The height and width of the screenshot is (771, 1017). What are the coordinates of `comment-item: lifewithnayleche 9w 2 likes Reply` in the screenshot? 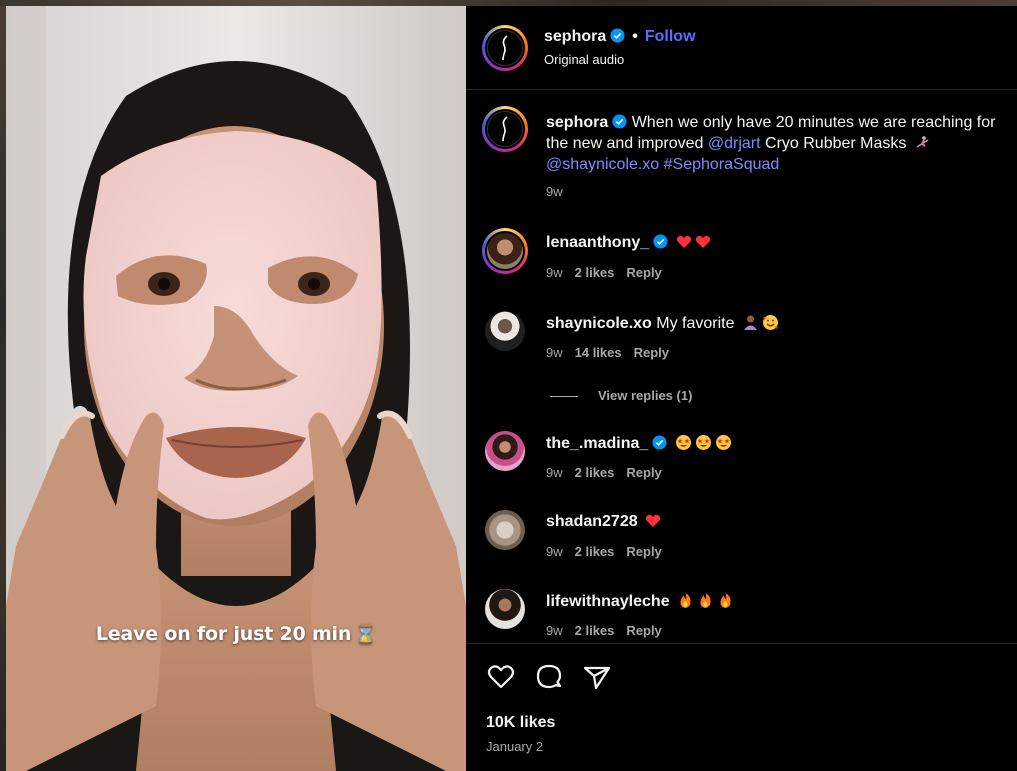 It's located at (749, 616).